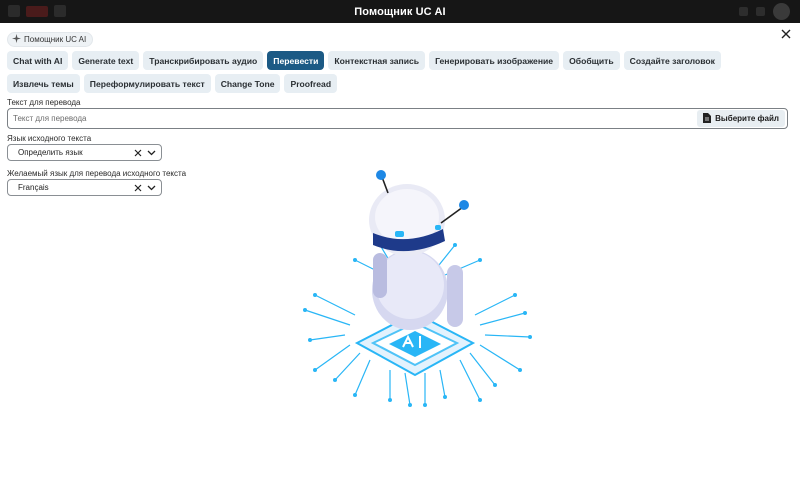 Image resolution: width=800 pixels, height=502 pixels. Describe the element at coordinates (591, 60) in the screenshot. I see `tab-6: Обобщить` at that location.